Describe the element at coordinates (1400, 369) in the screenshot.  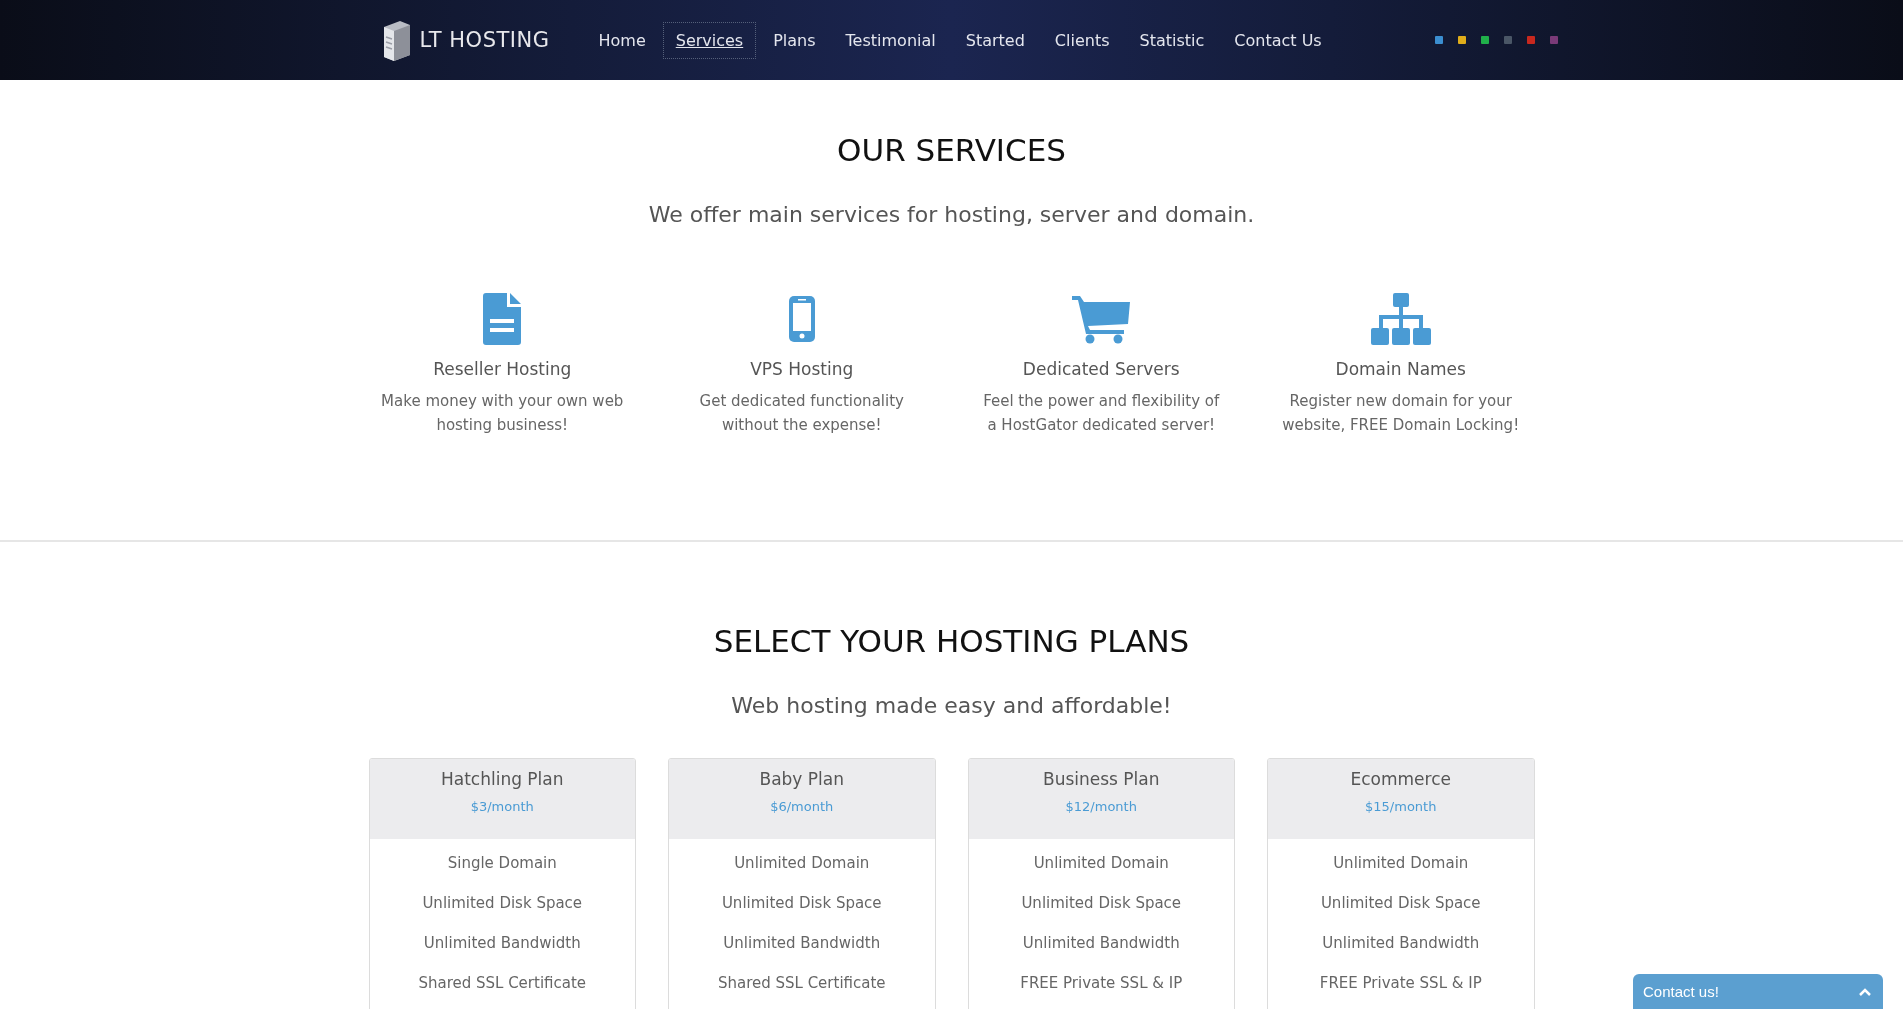
I see `service-title: Domain Names` at that location.